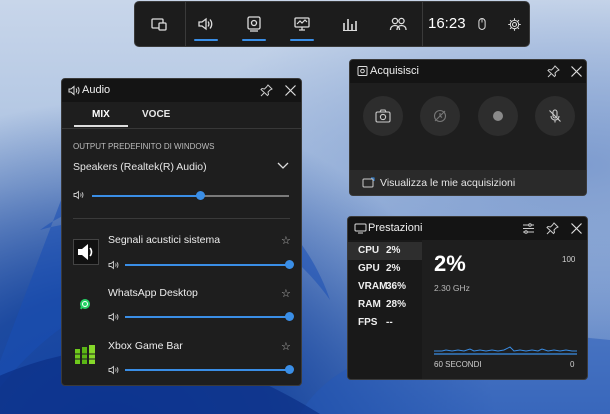  Describe the element at coordinates (369, 304) in the screenshot. I see `metric-key: RAM` at that location.